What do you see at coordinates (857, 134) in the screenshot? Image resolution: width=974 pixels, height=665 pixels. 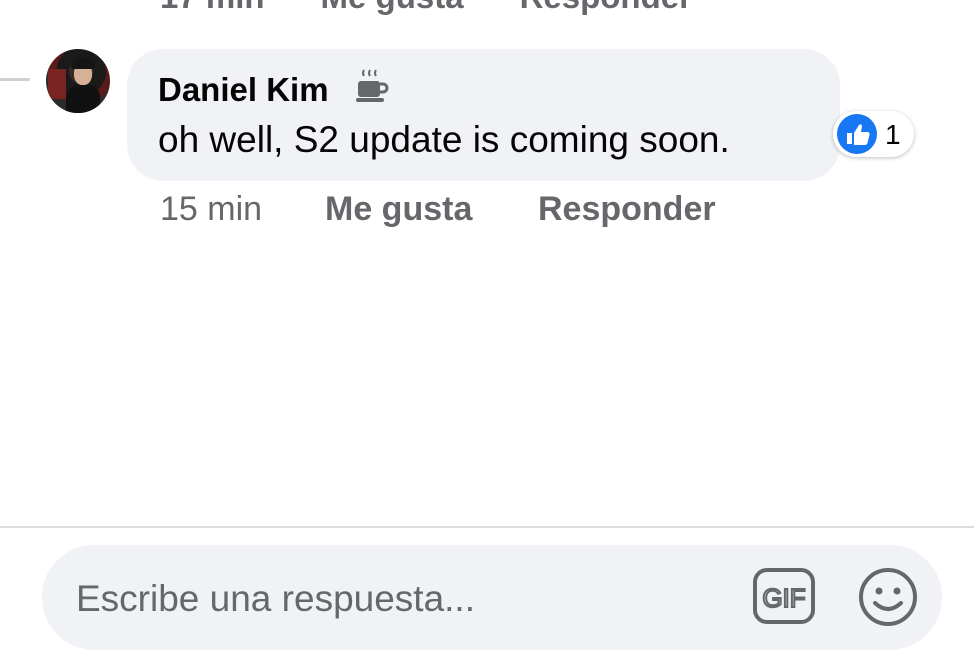 I see `like-icon` at bounding box center [857, 134].